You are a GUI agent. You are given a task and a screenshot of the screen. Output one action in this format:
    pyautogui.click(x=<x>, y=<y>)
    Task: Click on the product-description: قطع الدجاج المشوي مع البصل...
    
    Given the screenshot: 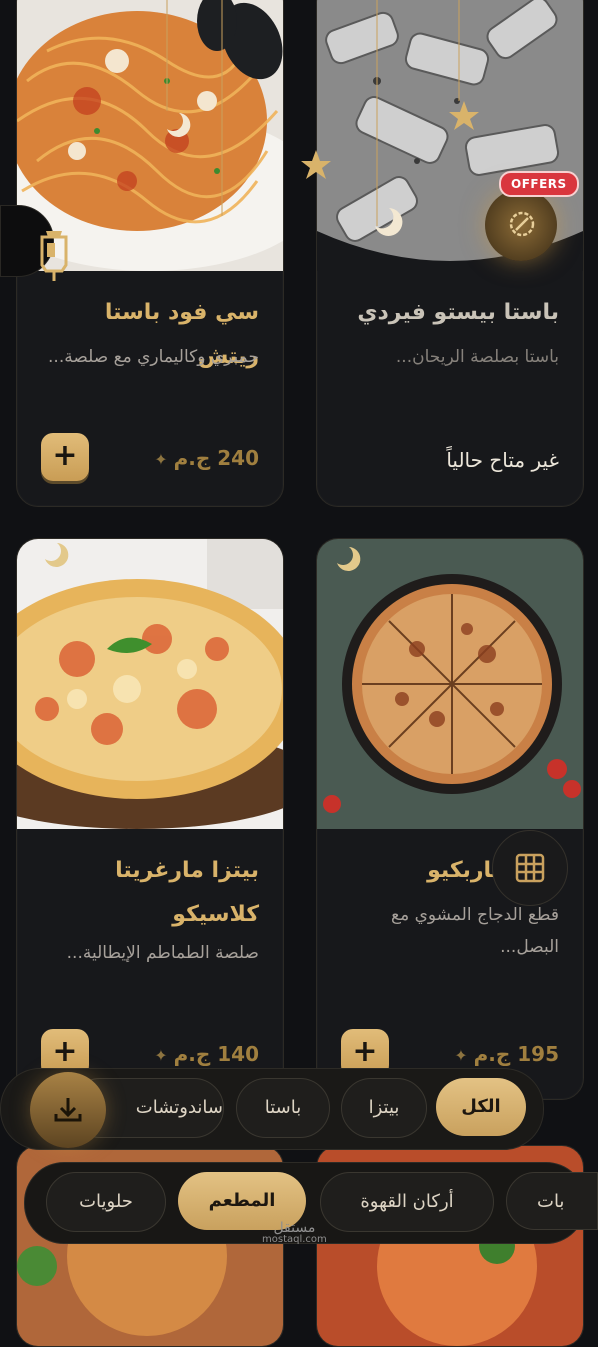 What is the action you would take?
    pyautogui.click(x=475, y=931)
    